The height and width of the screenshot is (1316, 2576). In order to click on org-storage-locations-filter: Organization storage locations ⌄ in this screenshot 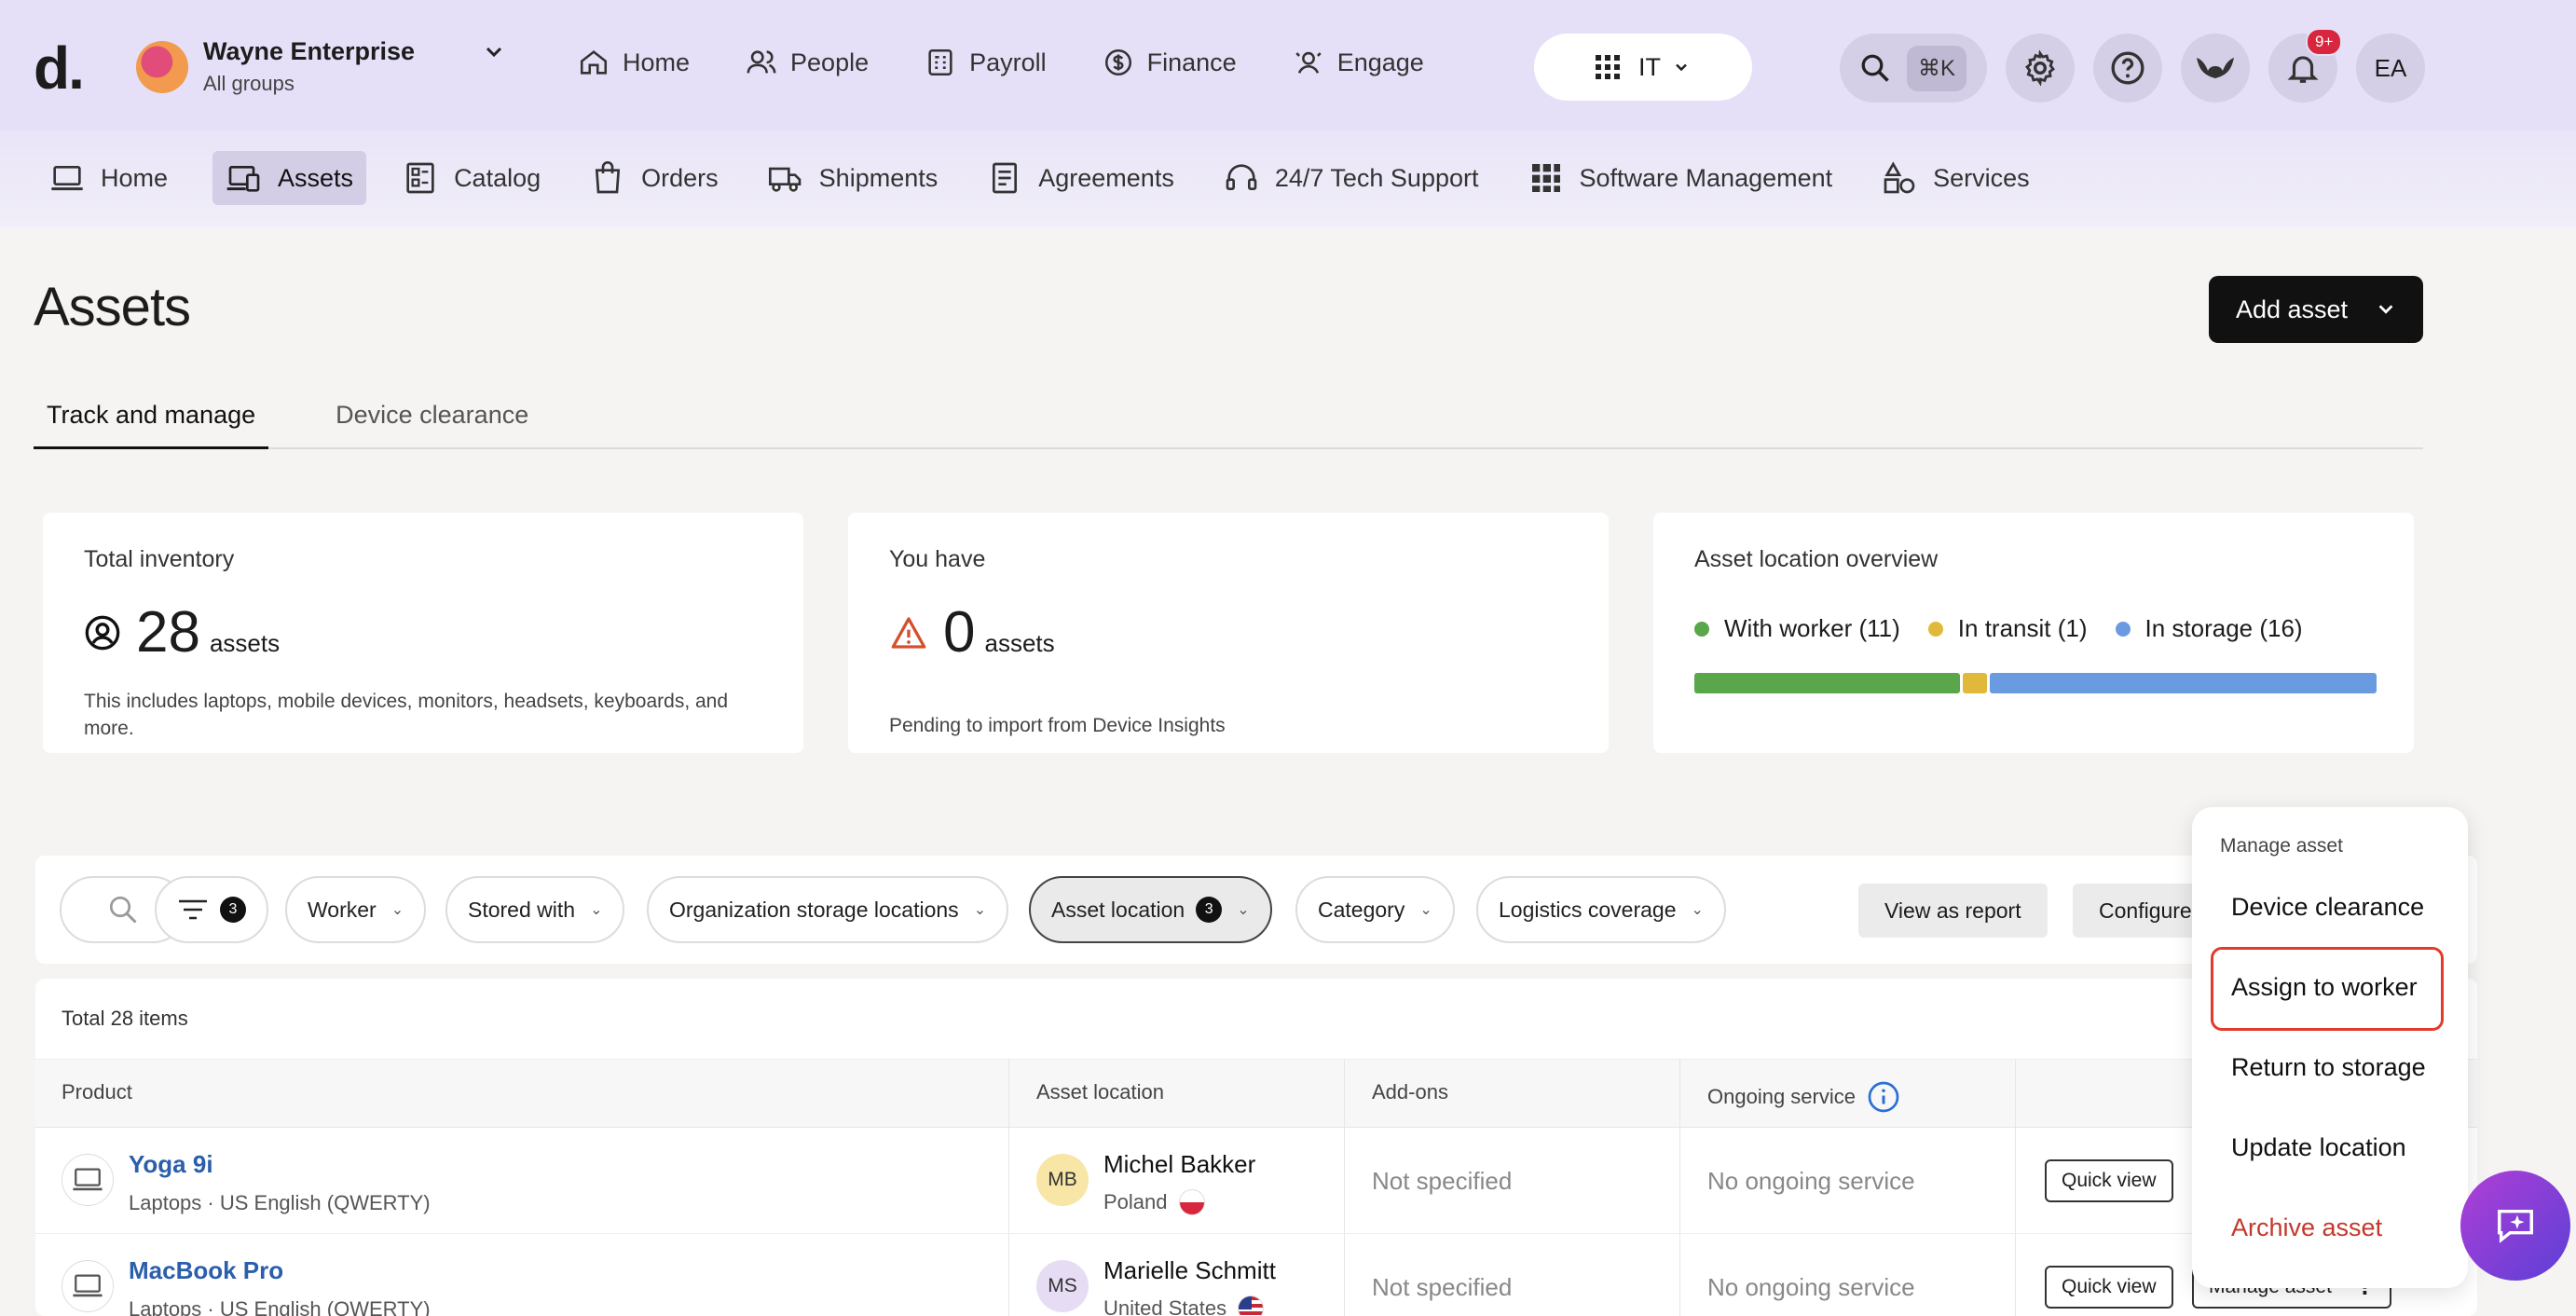, I will do `click(828, 910)`.